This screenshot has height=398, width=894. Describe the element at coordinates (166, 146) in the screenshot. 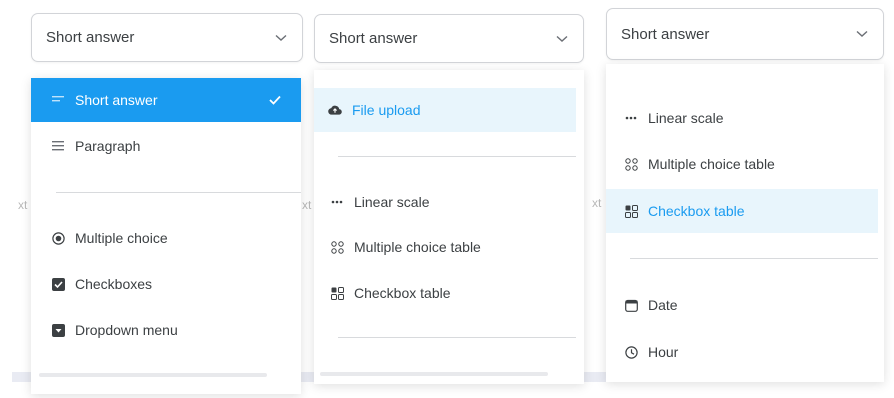

I see `menu-item-paragraph: Paragraph` at that location.